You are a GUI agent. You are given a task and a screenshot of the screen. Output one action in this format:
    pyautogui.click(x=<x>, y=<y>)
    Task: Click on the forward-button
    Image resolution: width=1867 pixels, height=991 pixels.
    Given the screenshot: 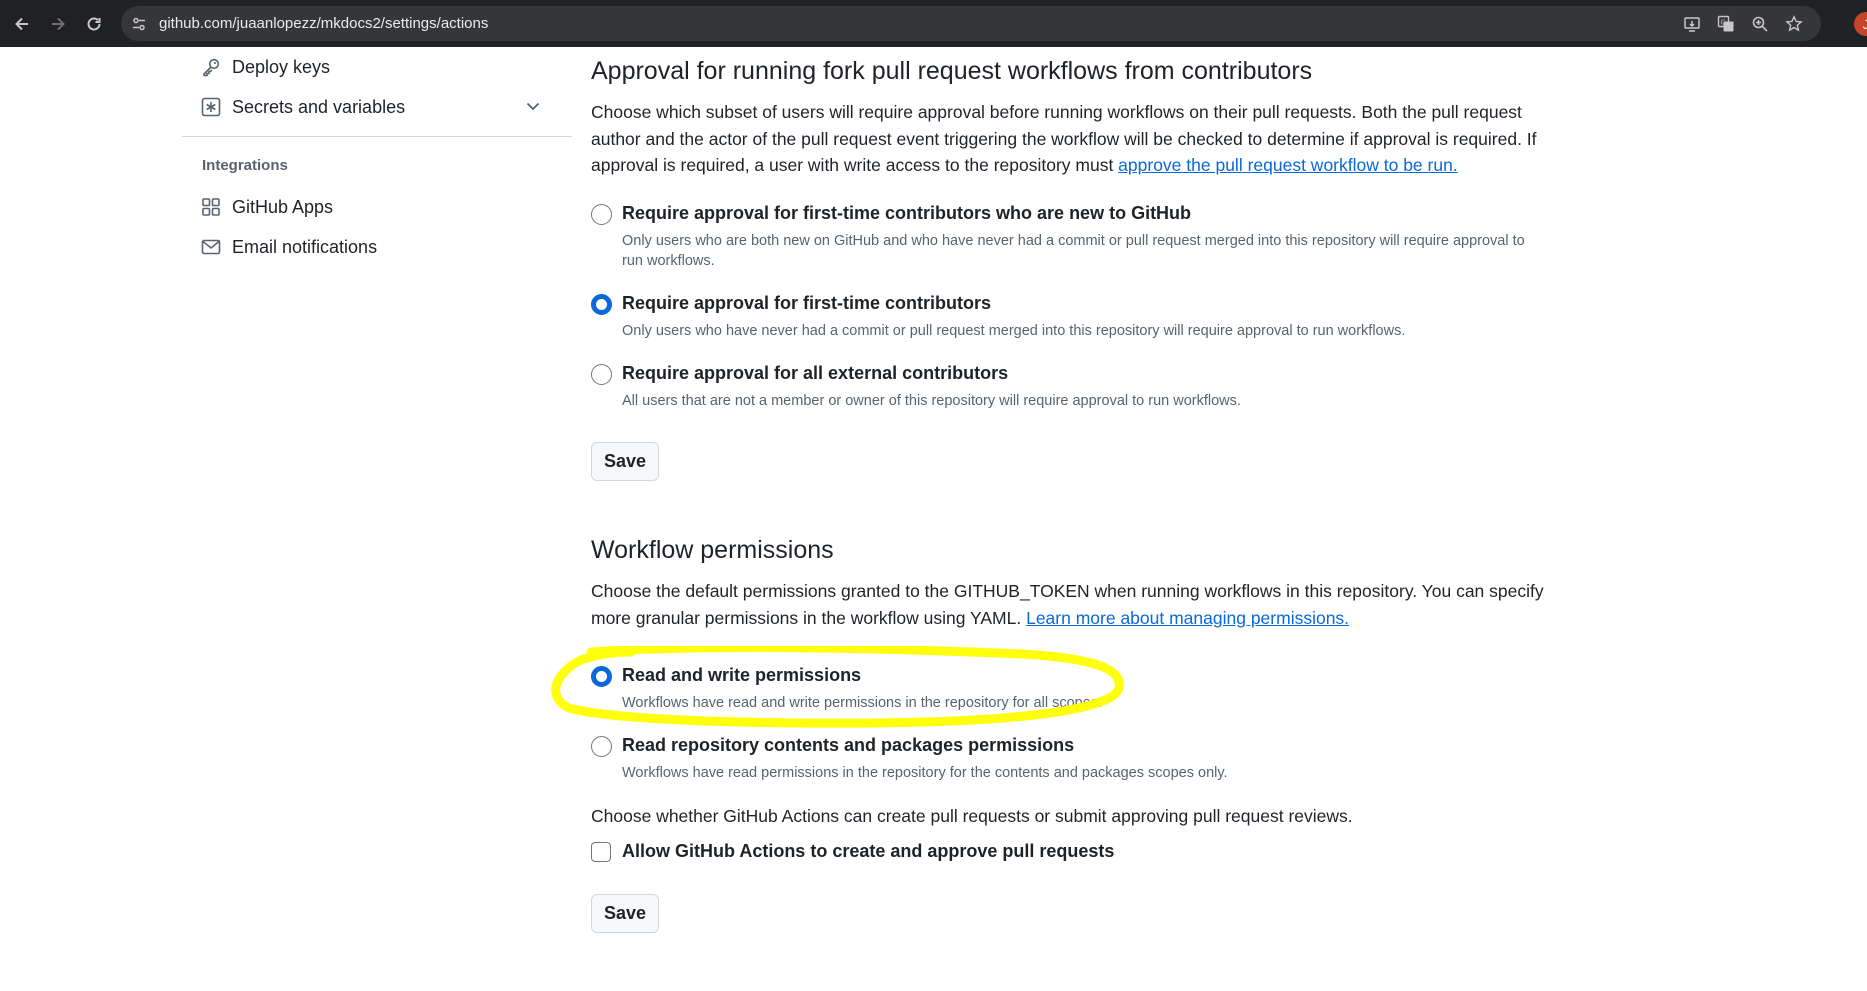 What is the action you would take?
    pyautogui.click(x=58, y=24)
    